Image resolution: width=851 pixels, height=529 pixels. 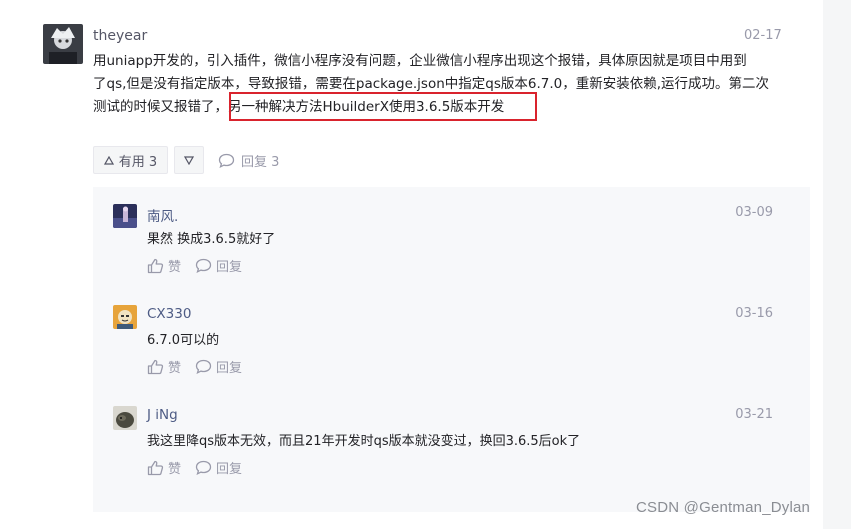 What do you see at coordinates (364, 441) in the screenshot?
I see `reply-text: 我这里降qs版本无效，而且21年开发时qs版本就没变过，换回3.6.5后ok了` at bounding box center [364, 441].